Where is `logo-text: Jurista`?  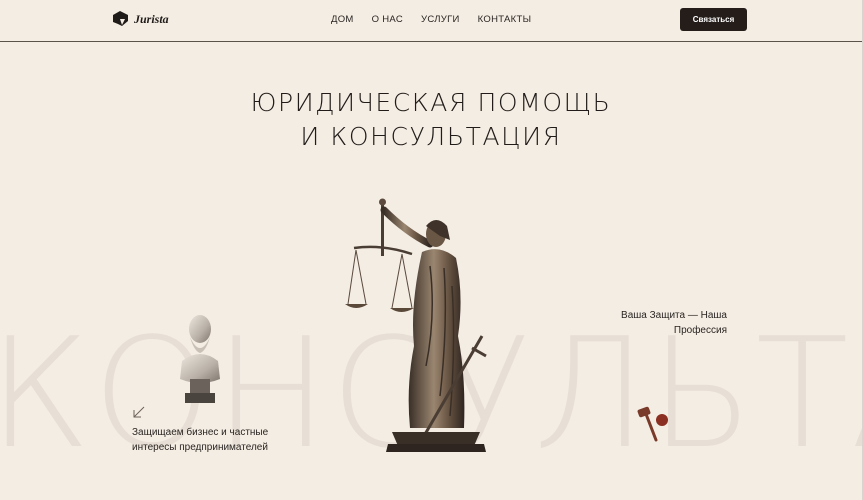
logo-text: Jurista is located at coordinates (151, 18).